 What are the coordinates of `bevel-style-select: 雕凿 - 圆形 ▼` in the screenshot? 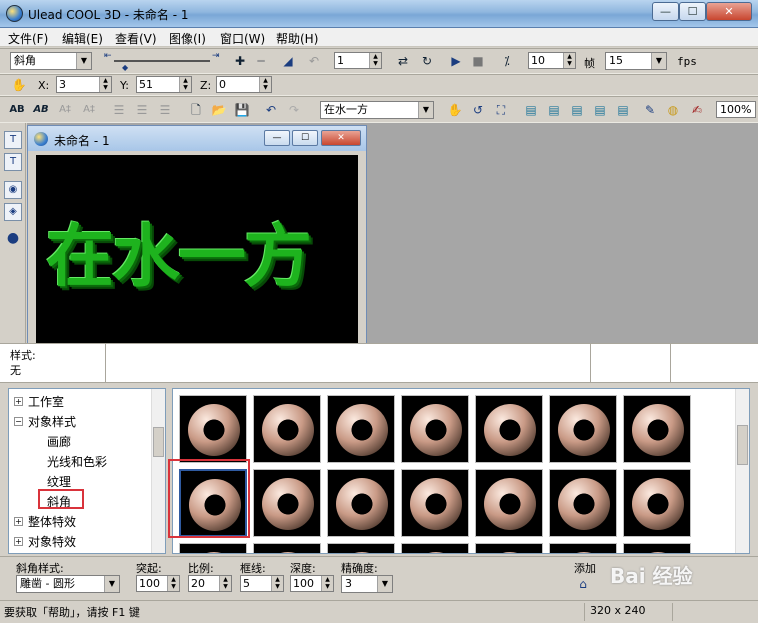 It's located at (68, 584).